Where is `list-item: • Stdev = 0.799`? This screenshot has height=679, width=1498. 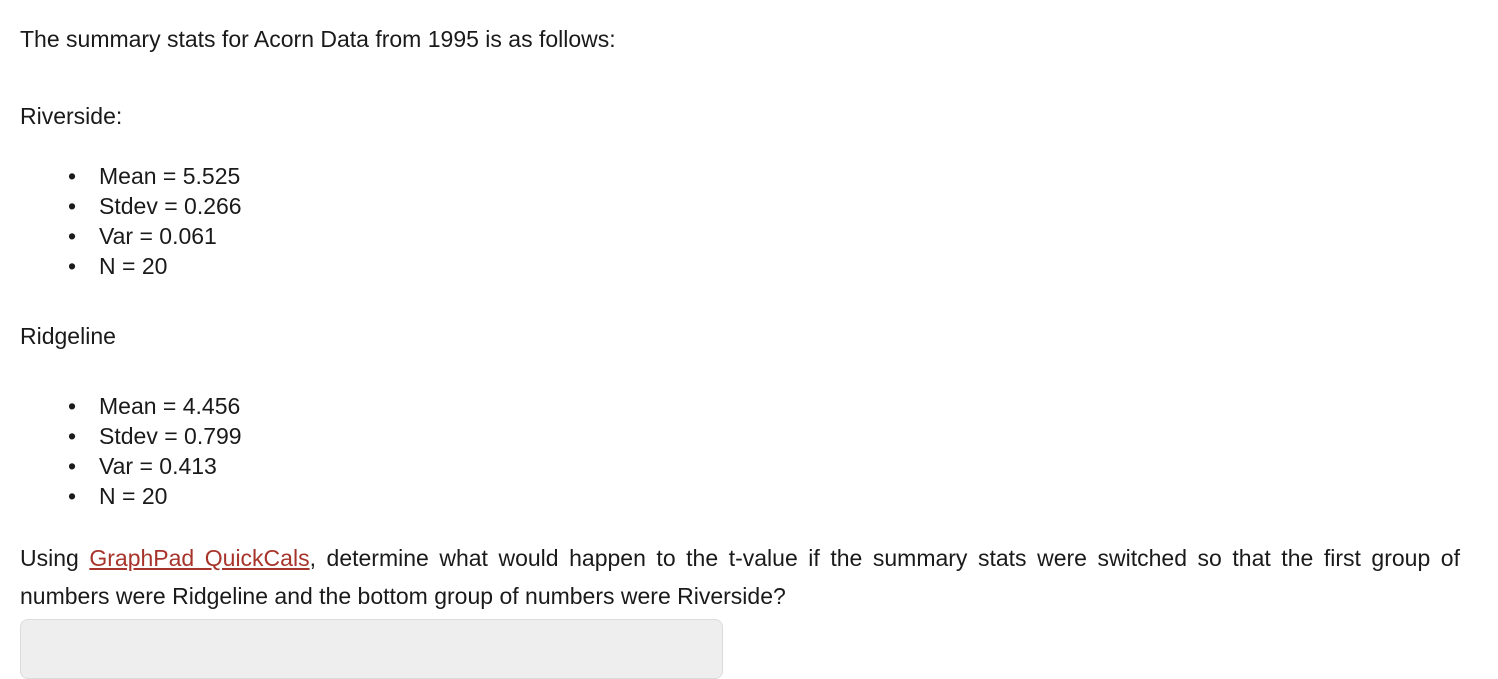
list-item: • Stdev = 0.799 is located at coordinates (749, 436).